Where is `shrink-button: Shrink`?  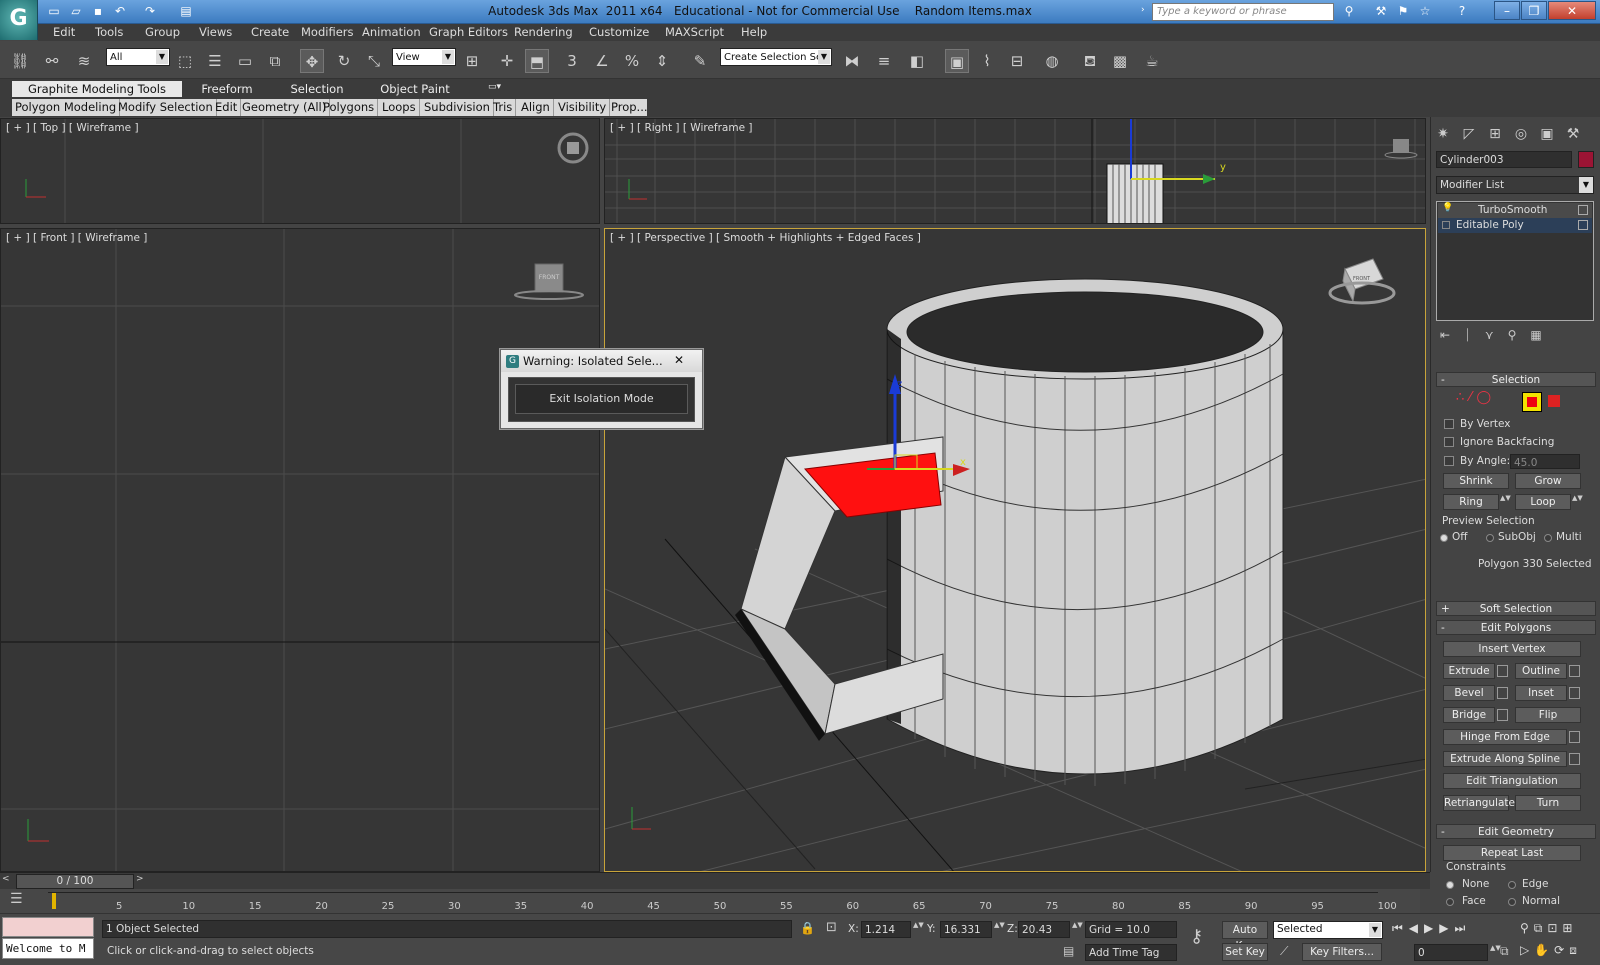 shrink-button: Shrink is located at coordinates (1476, 481).